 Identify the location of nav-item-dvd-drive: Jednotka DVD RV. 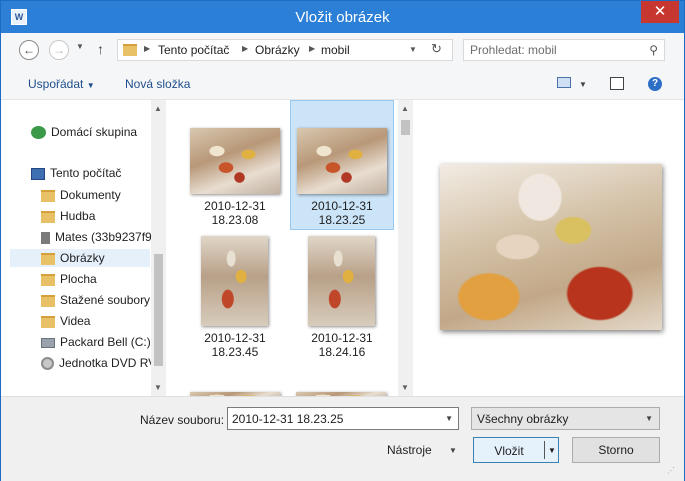
(96, 363).